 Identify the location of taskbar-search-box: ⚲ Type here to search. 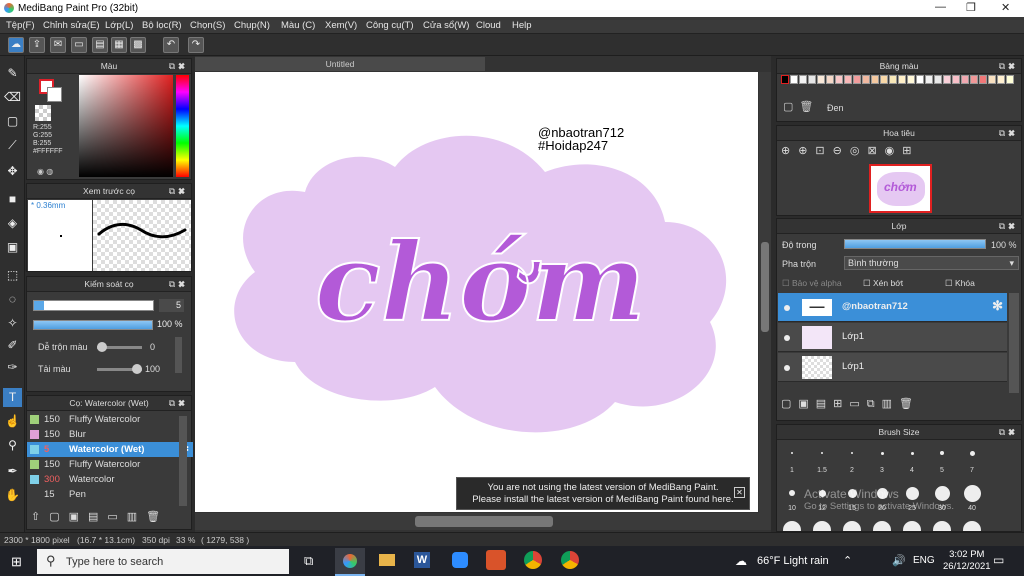
(163, 561).